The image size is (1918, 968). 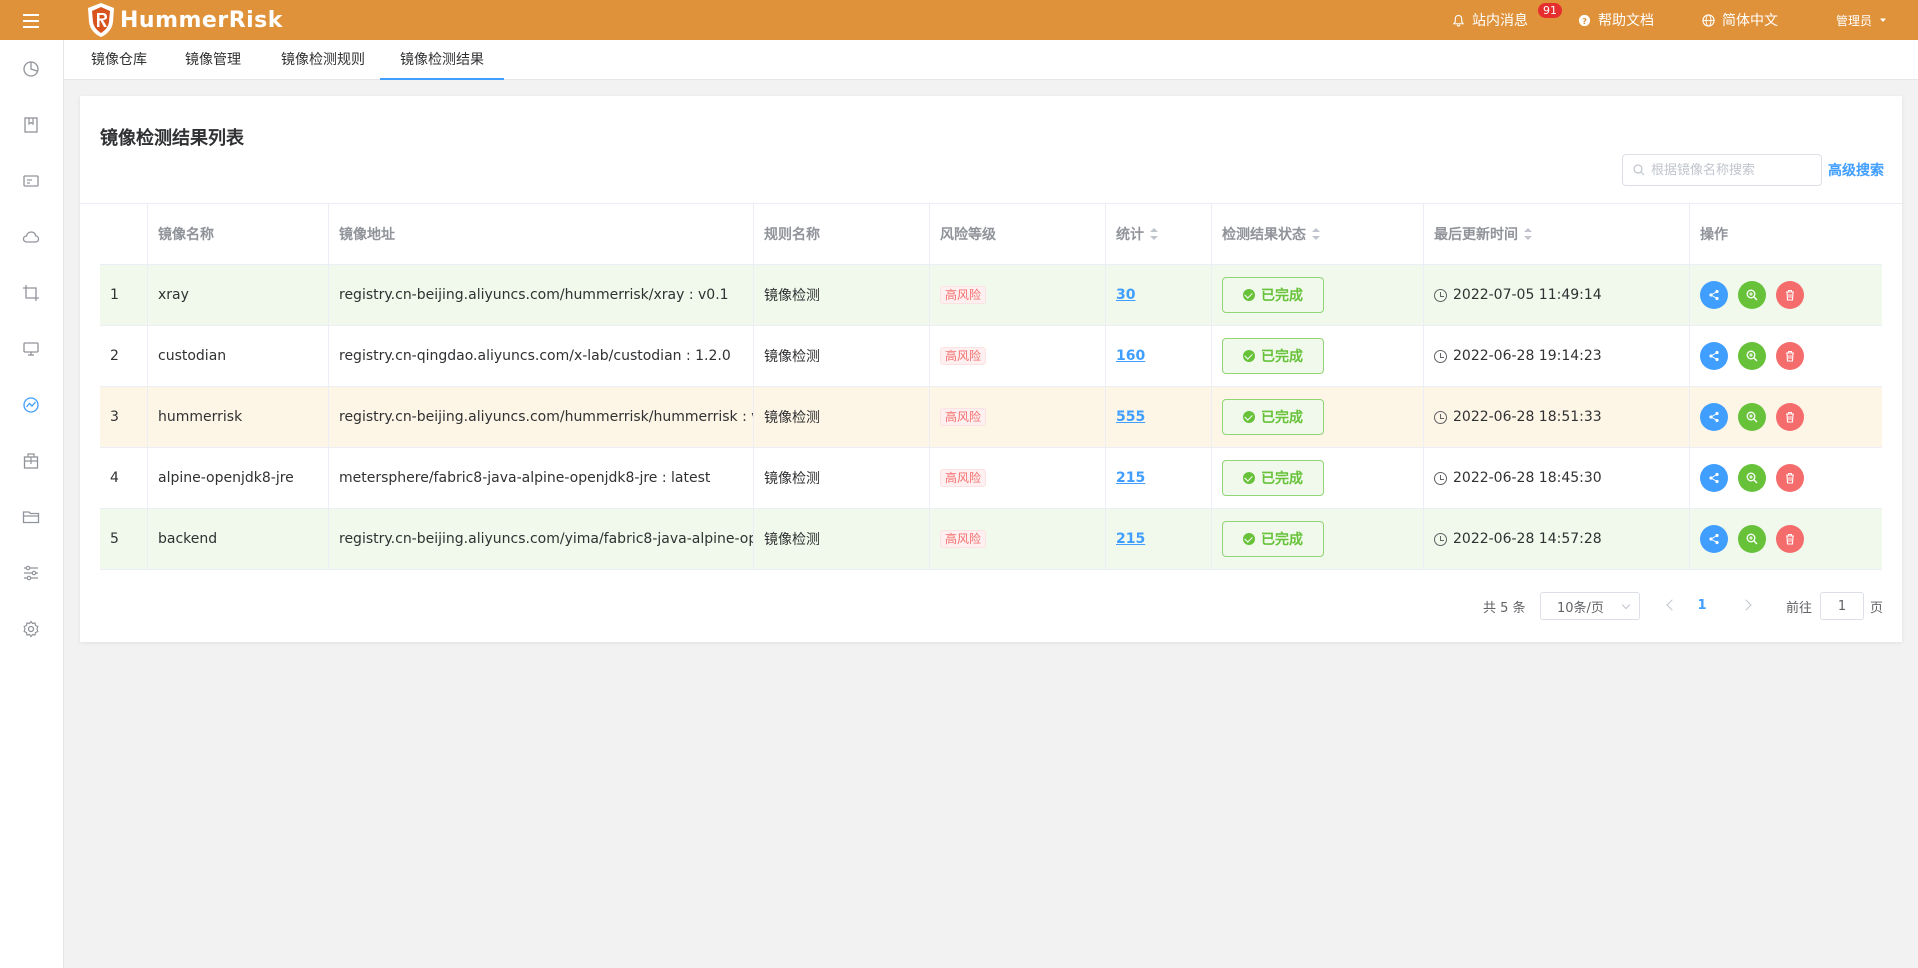 What do you see at coordinates (31, 405) in the screenshot?
I see `chart-icon` at bounding box center [31, 405].